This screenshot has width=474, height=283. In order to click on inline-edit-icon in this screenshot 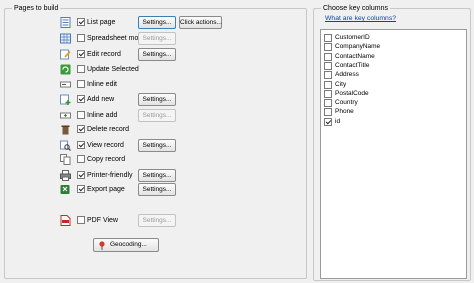, I will do `click(65, 84)`.